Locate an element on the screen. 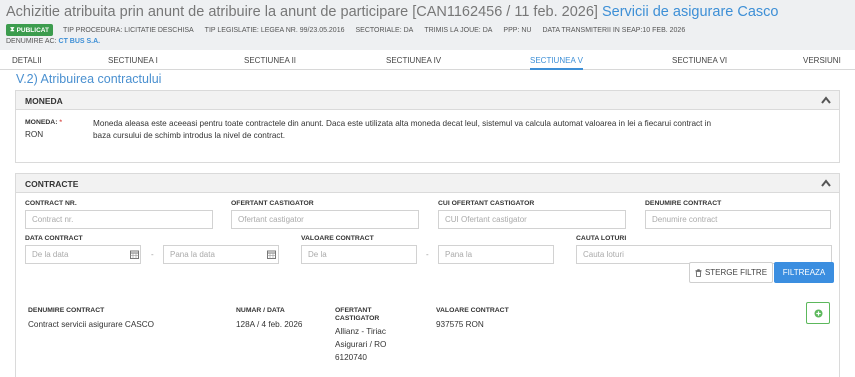 The height and width of the screenshot is (377, 855). meta-data-transmiterii: DATA TRANSMITERII IN SEAP:10 FEB. 2026 is located at coordinates (614, 30).